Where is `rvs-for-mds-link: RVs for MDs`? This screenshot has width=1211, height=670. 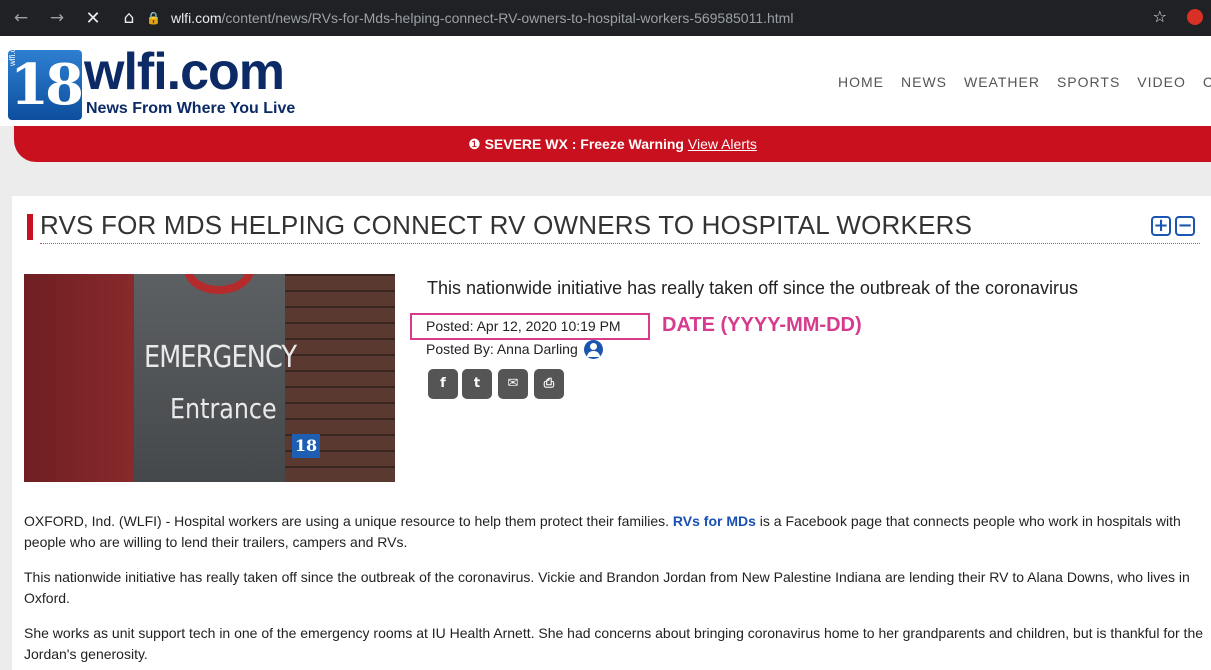
rvs-for-mds-link: RVs for MDs is located at coordinates (714, 521).